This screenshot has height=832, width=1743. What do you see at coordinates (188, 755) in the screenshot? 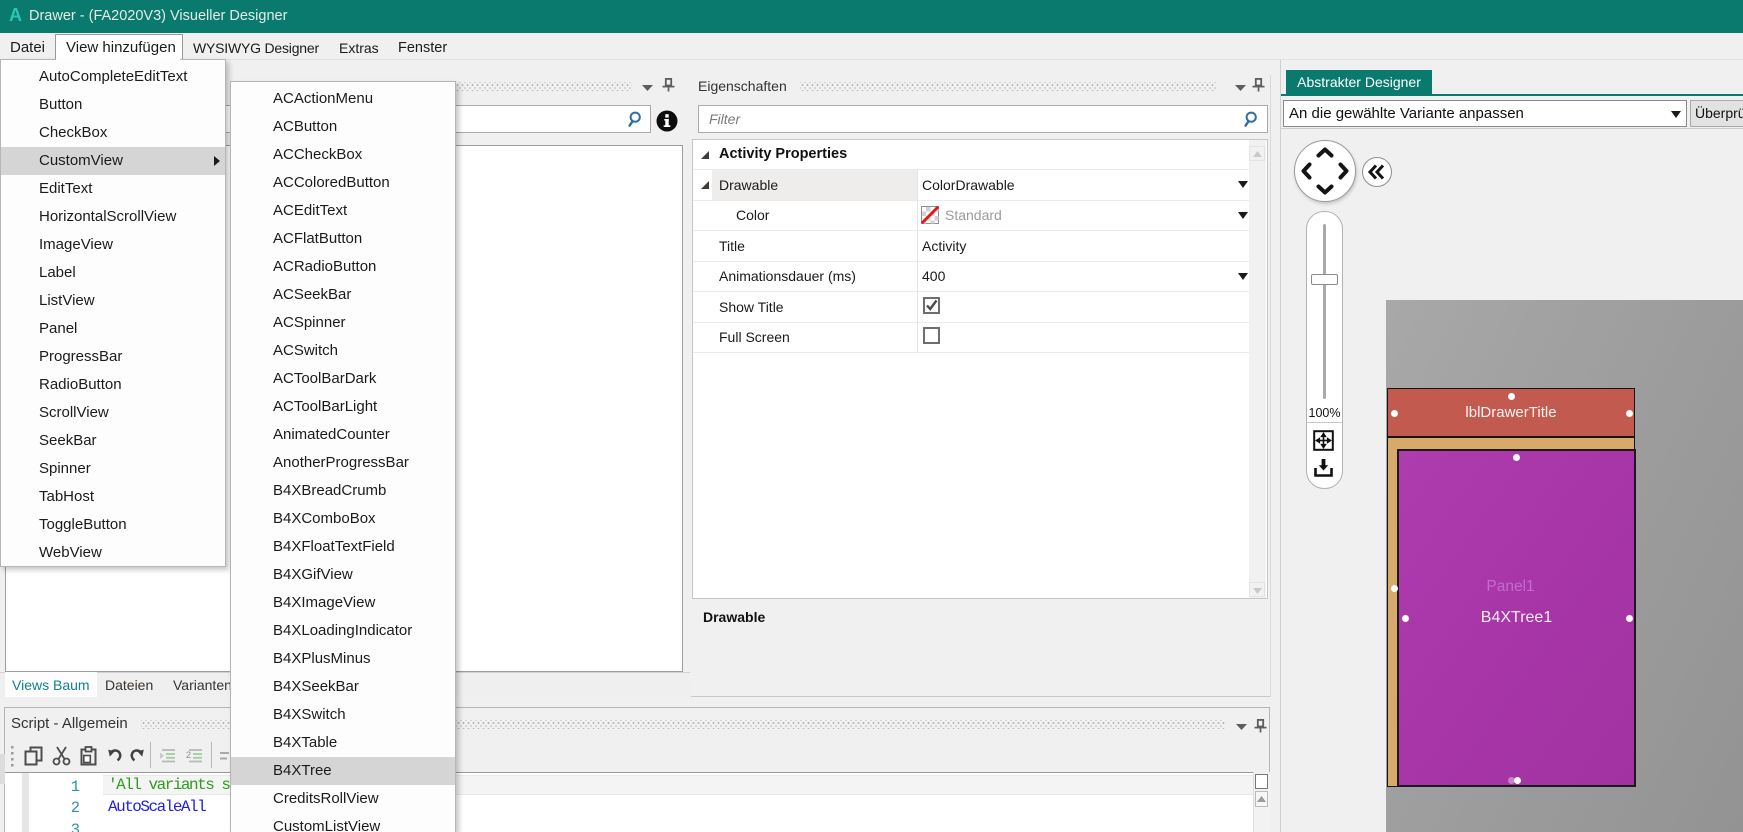
I see `svg-text: 2` at bounding box center [188, 755].